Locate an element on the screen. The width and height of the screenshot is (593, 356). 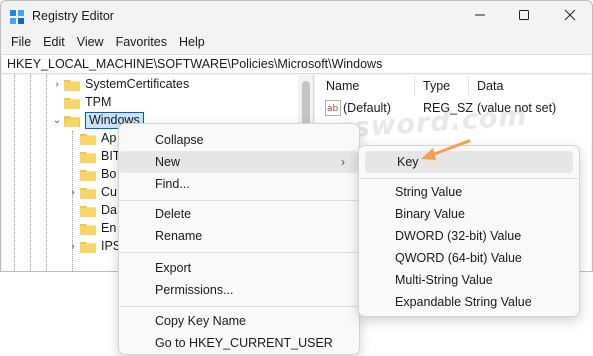
submenu-item-qword-value: QWORD (64-bit) Value is located at coordinates (469, 258).